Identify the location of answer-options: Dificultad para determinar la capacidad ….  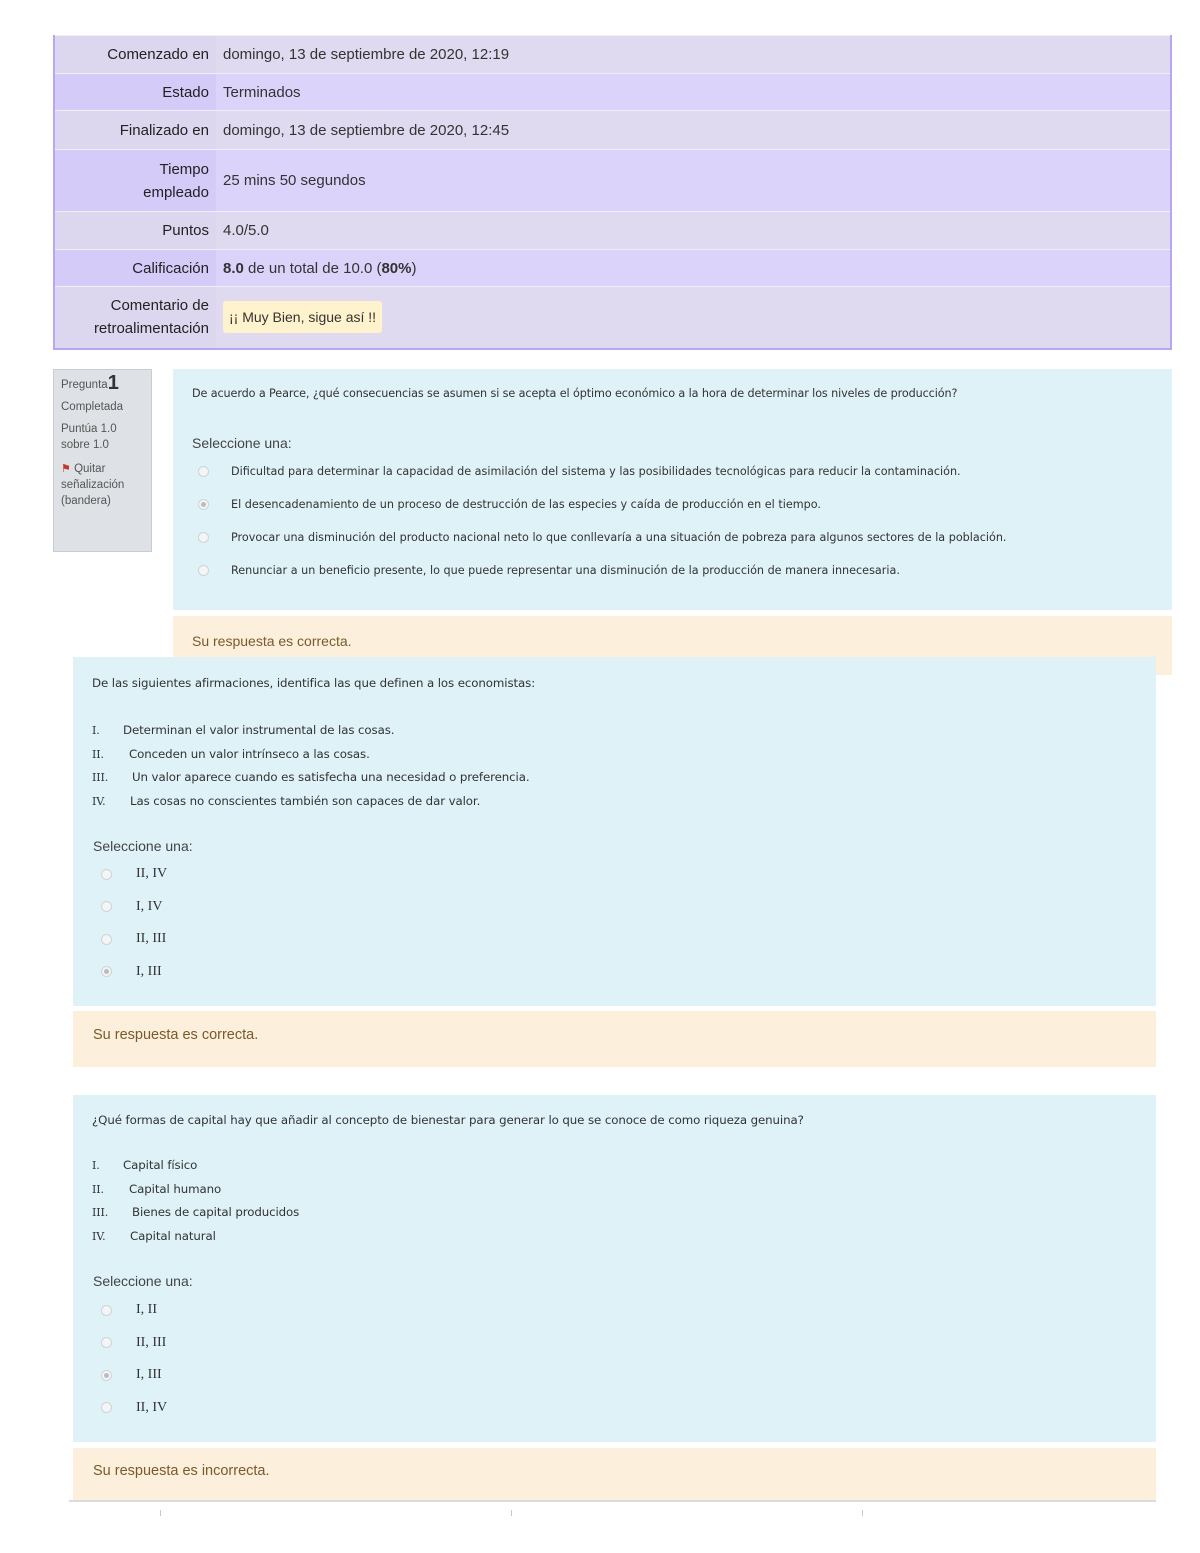
(602, 521).